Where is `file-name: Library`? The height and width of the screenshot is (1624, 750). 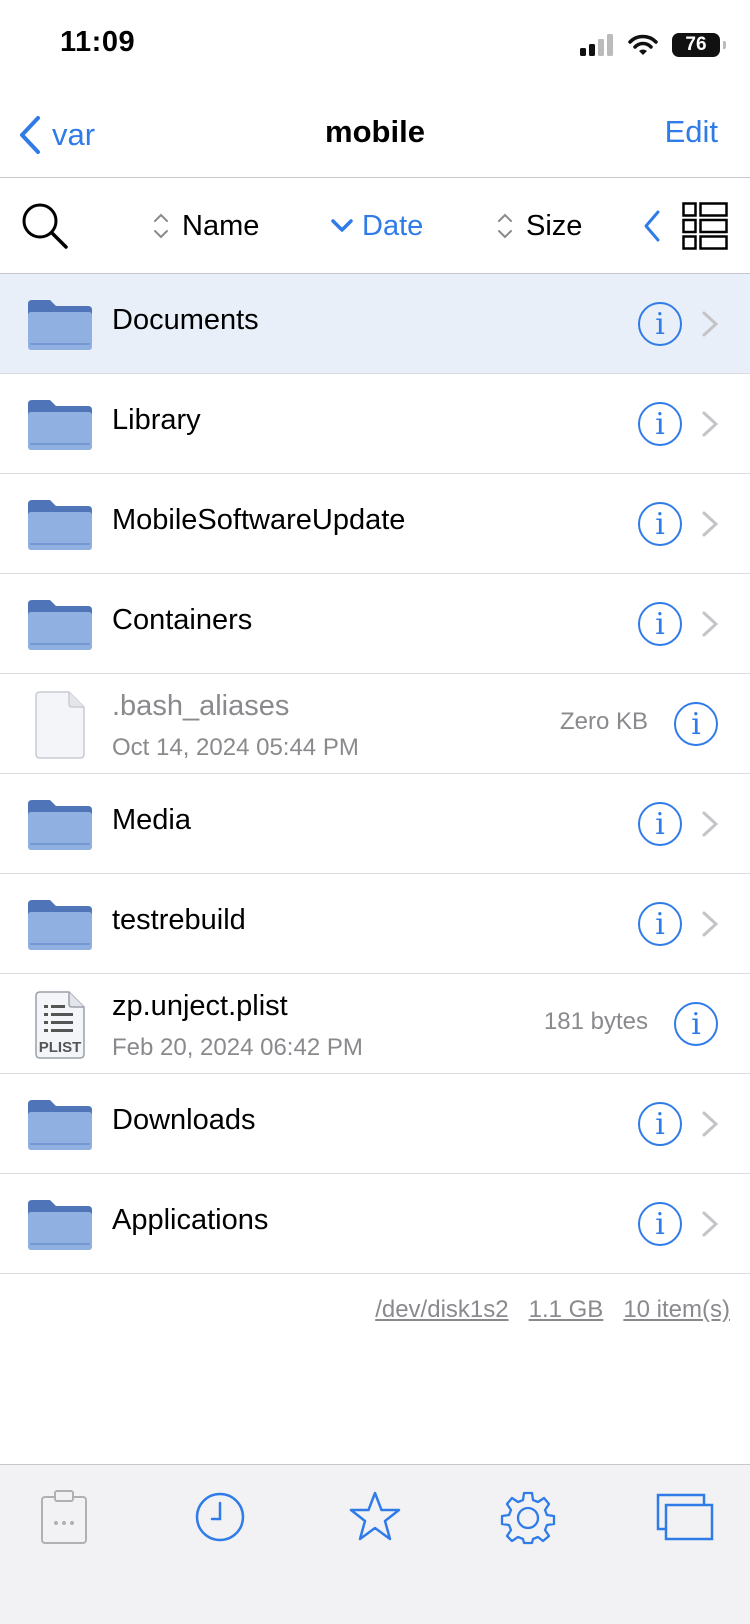 file-name: Library is located at coordinates (156, 420).